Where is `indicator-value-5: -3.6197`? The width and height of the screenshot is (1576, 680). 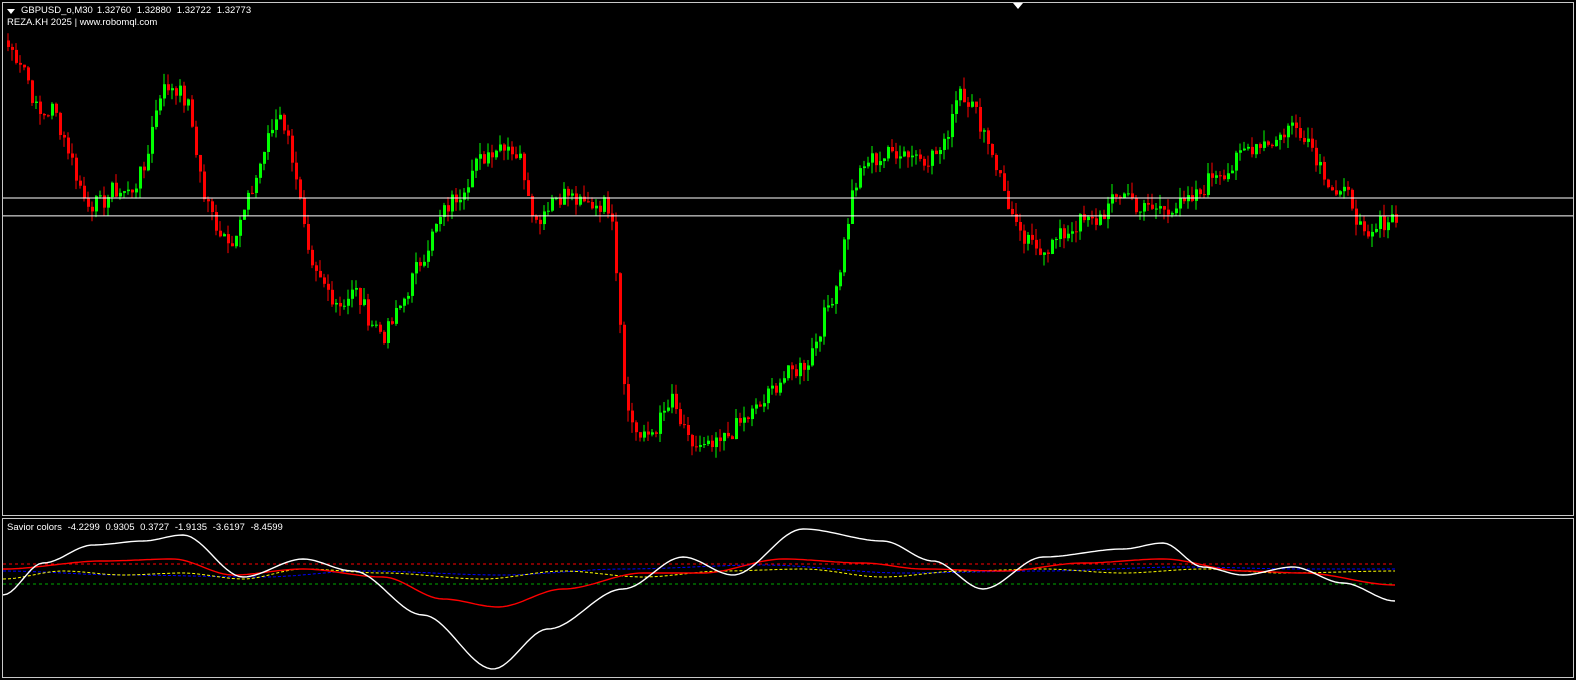 indicator-value-5: -3.6197 is located at coordinates (228, 527).